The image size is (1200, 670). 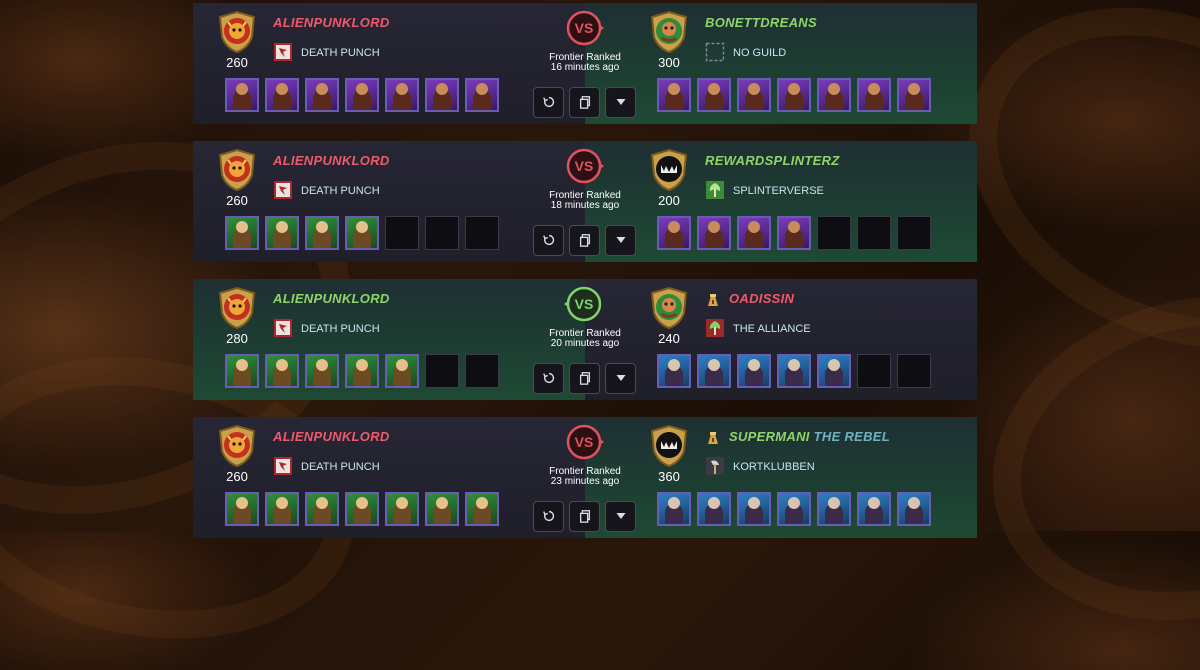 What do you see at coordinates (761, 22) in the screenshot?
I see `player-name: BONETTDREANS` at bounding box center [761, 22].